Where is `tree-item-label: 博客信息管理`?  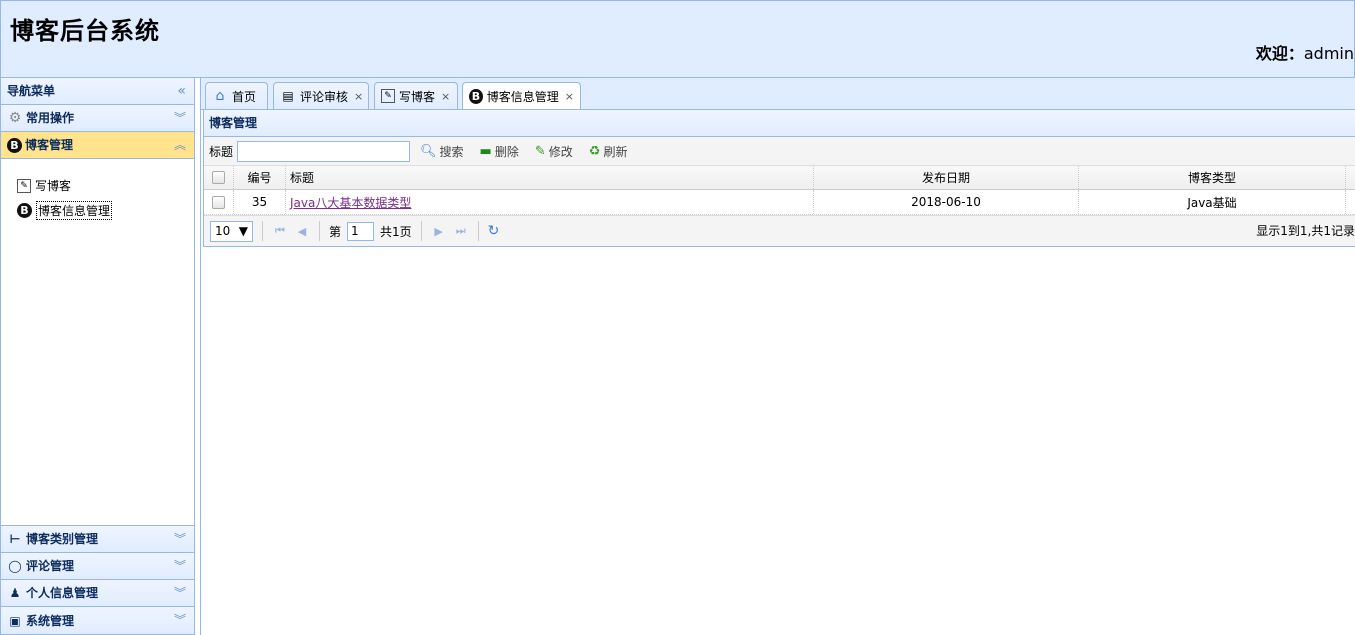 tree-item-label: 博客信息管理 is located at coordinates (74, 210).